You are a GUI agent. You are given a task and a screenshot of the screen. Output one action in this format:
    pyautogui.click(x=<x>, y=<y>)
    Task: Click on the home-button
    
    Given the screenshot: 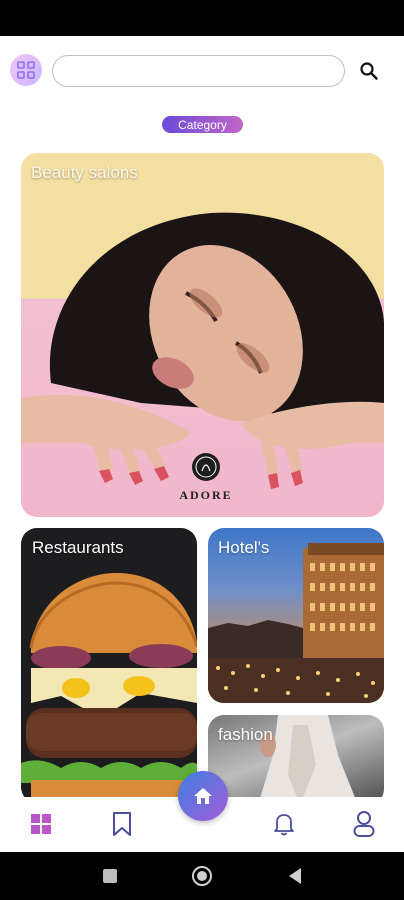 What is the action you would take?
    pyautogui.click(x=203, y=796)
    